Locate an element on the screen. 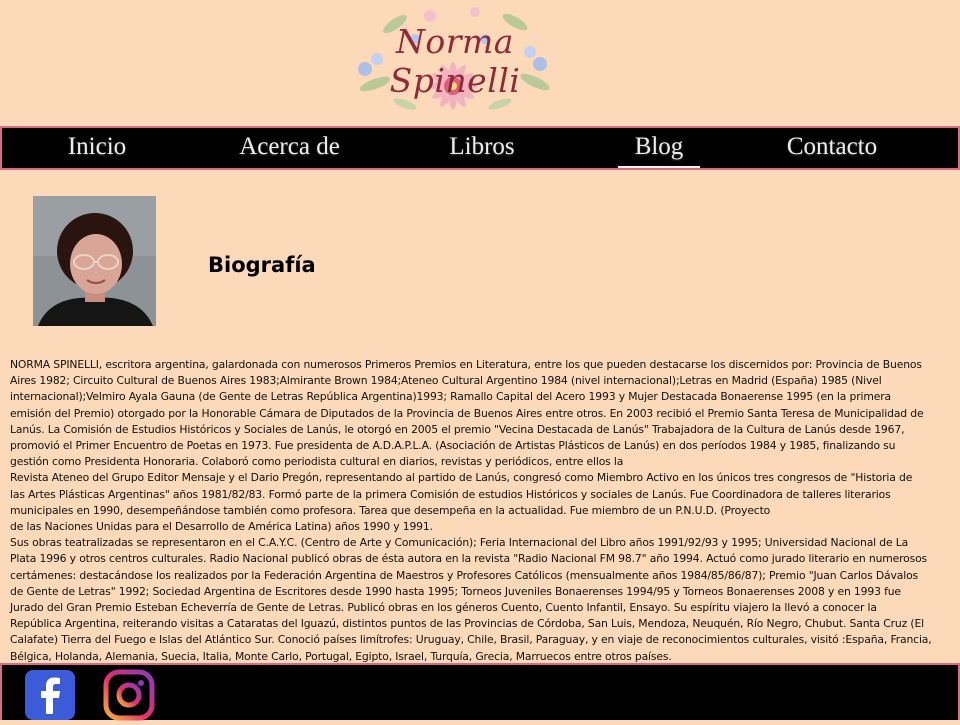 Image resolution: width=960 pixels, height=725 pixels. instagram-icon is located at coordinates (129, 695).